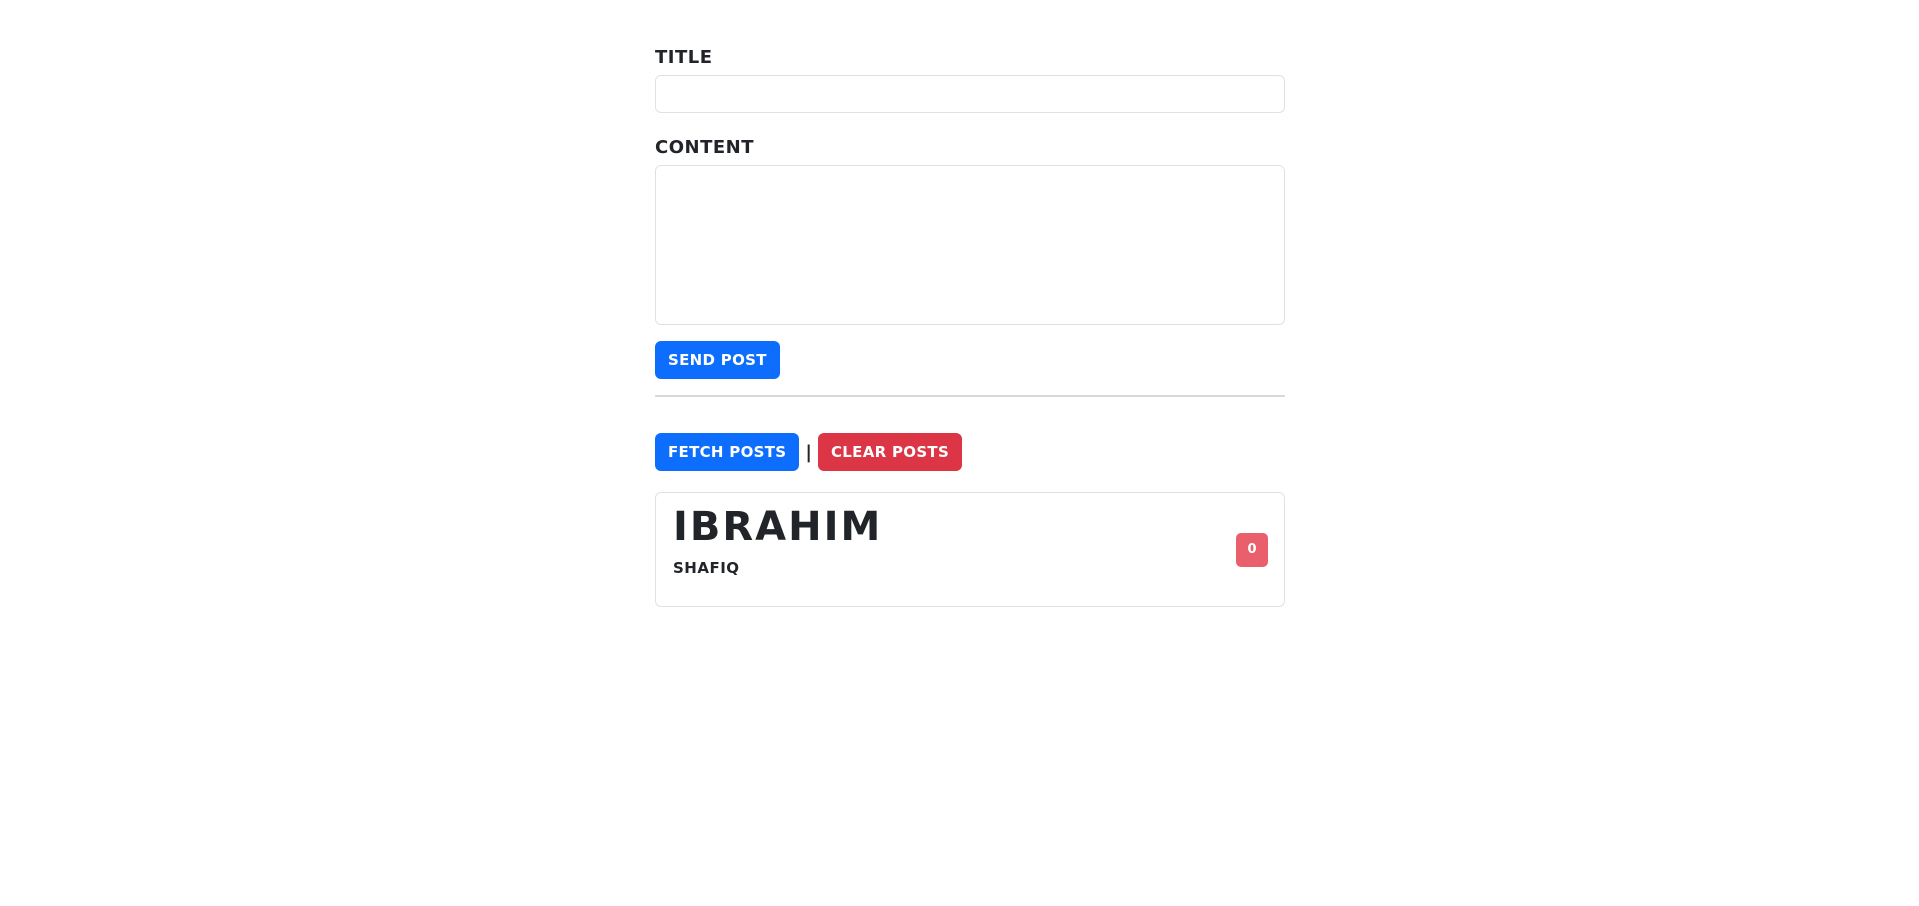  Describe the element at coordinates (706, 568) in the screenshot. I see `post-content: Shafiq` at that location.